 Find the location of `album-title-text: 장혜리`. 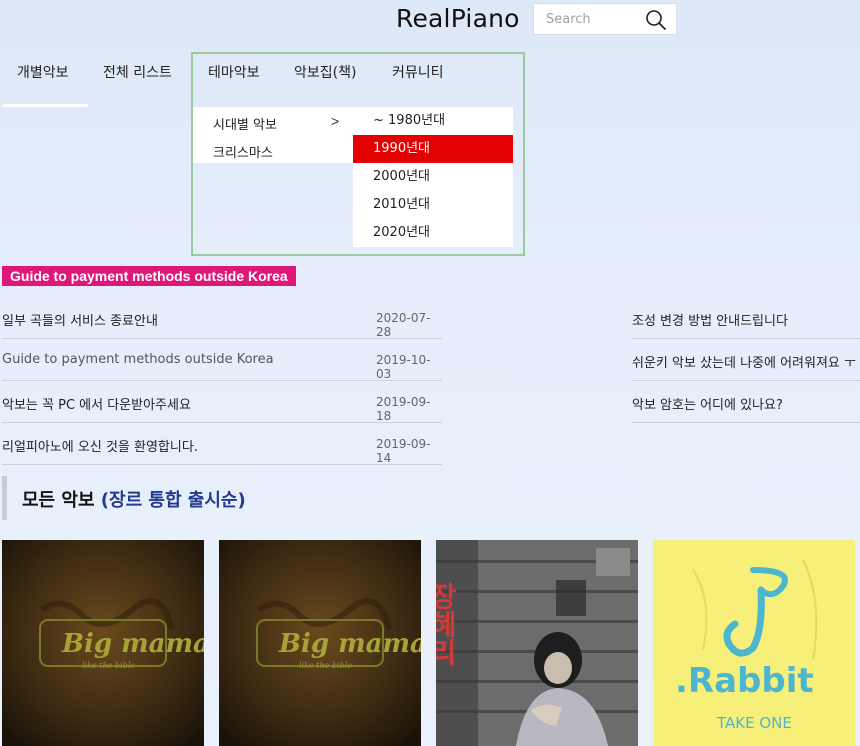

album-title-text: 장혜리 is located at coordinates (447, 624).